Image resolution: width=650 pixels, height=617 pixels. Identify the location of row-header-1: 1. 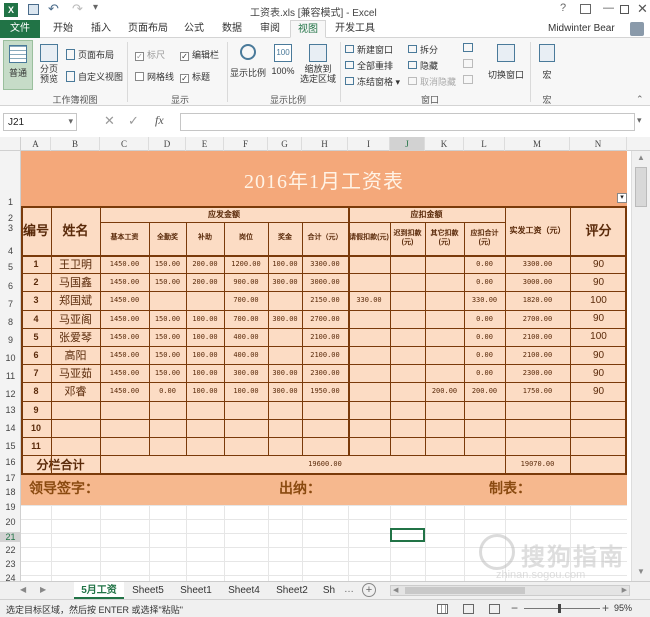
(10, 202).